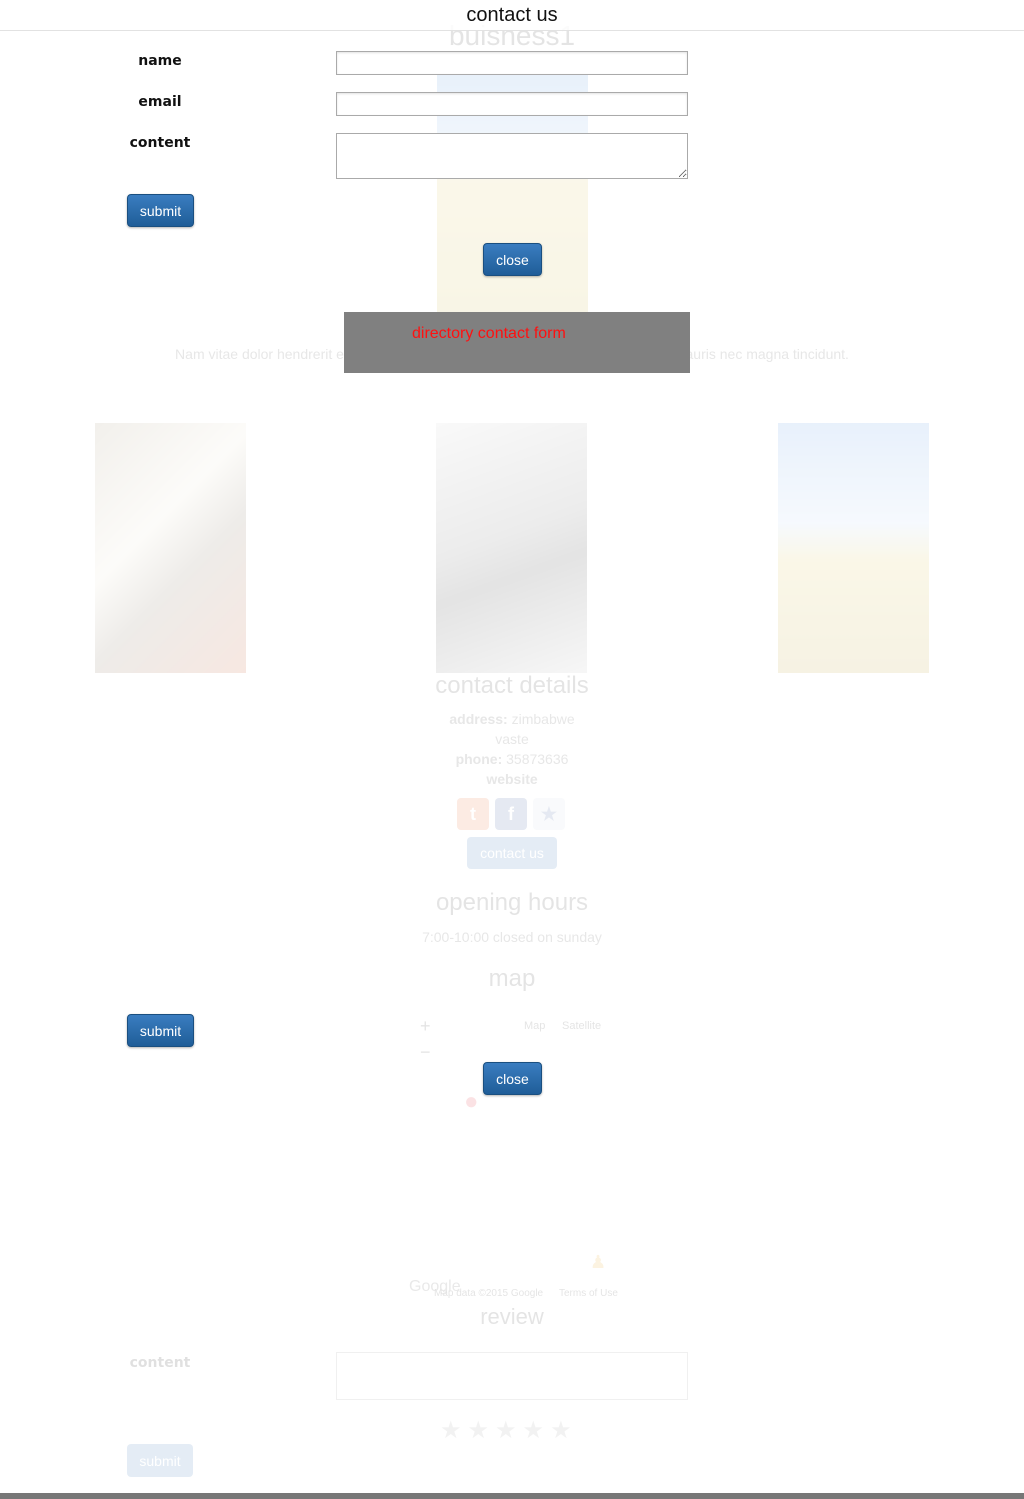  I want to click on content-label: content, so click(160, 143).